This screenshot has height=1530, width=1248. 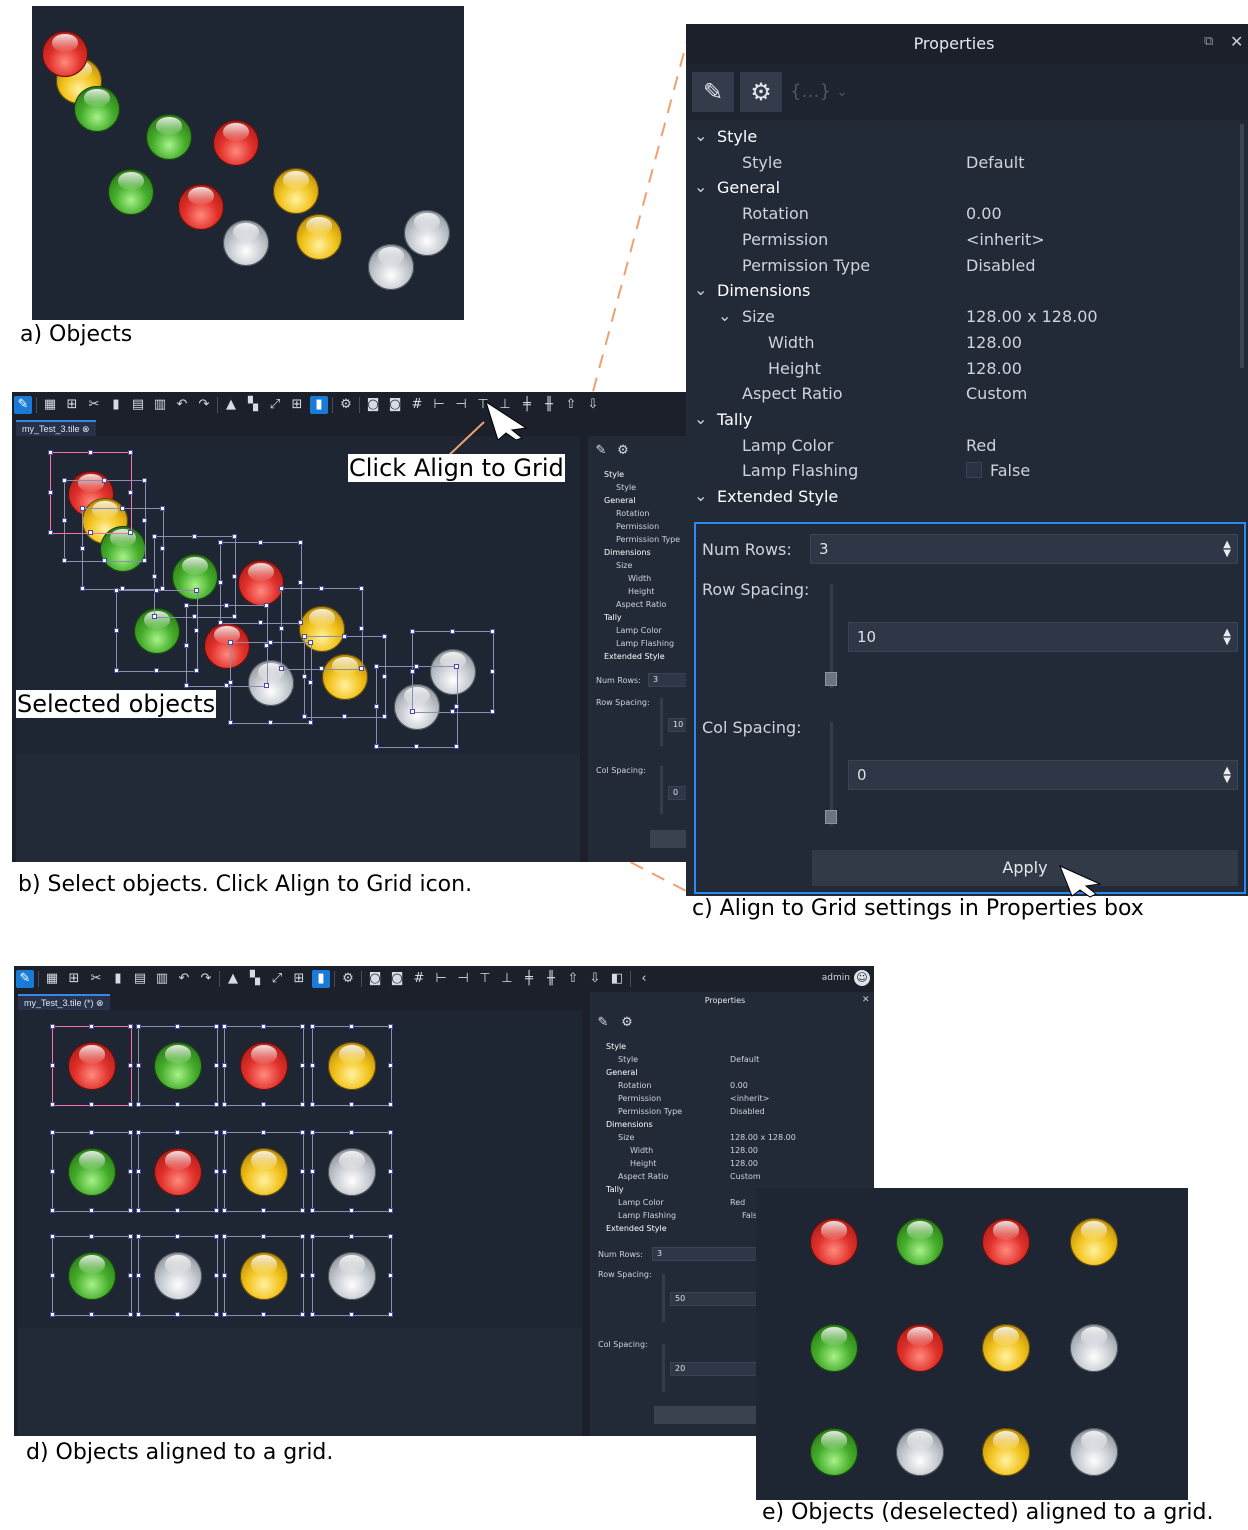 What do you see at coordinates (1208, 41) in the screenshot?
I see `float-icon: ⧉` at bounding box center [1208, 41].